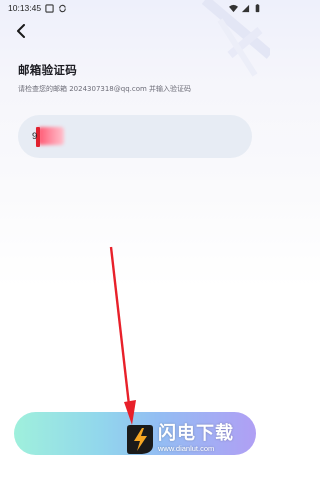 This screenshot has width=320, height=480. I want to click on verification-code-value: 9, so click(35, 136).